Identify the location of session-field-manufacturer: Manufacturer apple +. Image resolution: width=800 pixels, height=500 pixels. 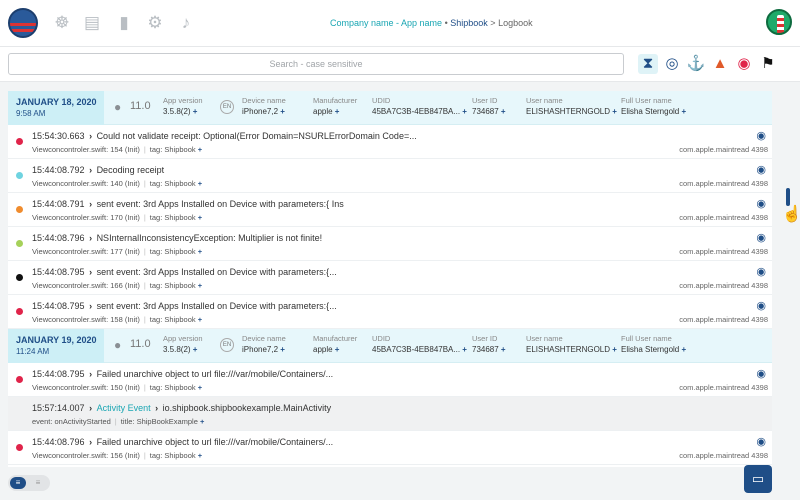
(335, 106).